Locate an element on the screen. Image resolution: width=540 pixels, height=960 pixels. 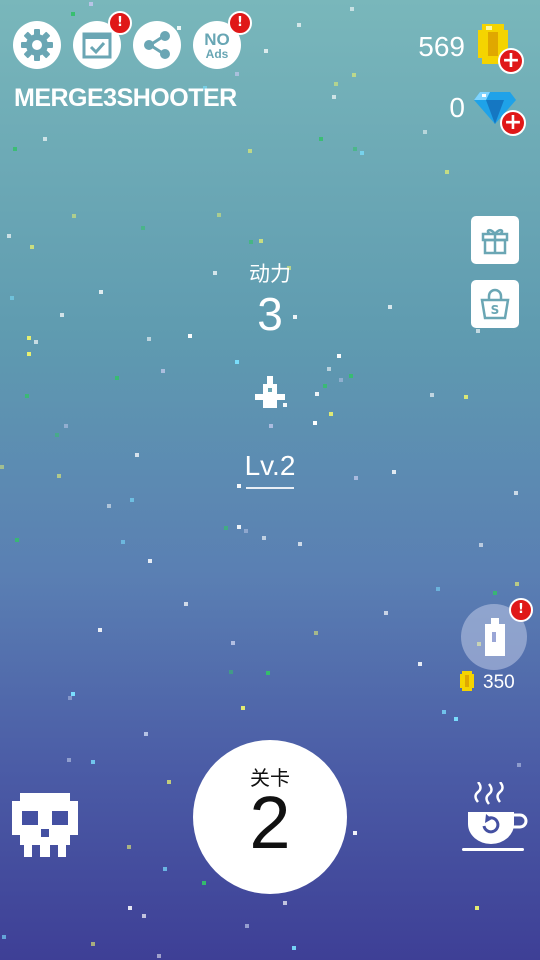
skull-icon is located at coordinates (45, 825).